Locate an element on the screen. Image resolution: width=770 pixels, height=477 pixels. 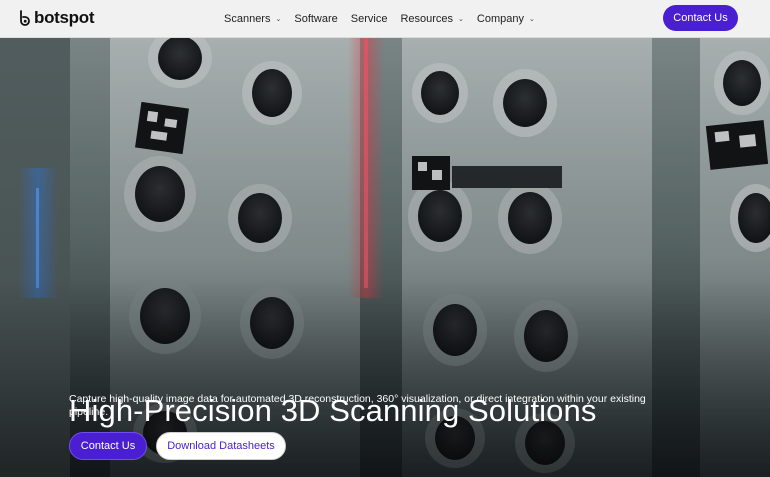
header-contact-button: Contact Us is located at coordinates (700, 18).